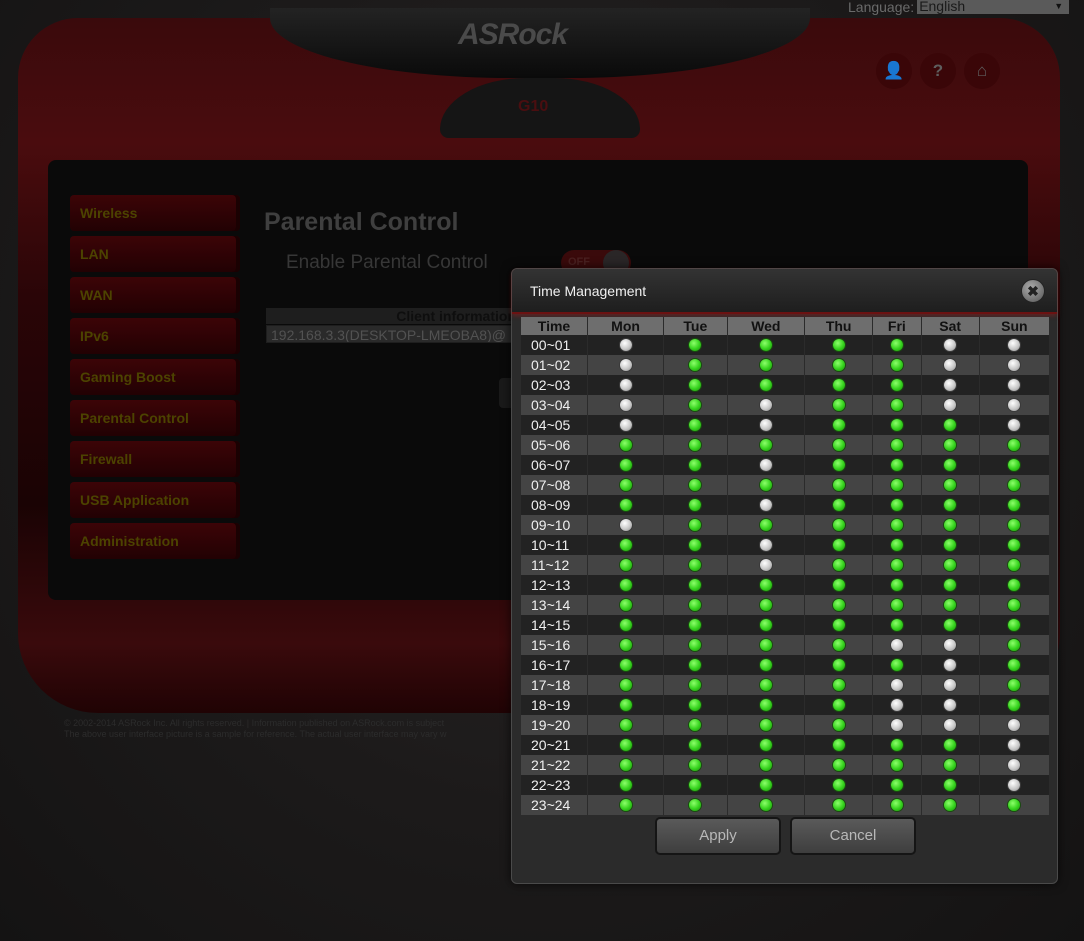 The image size is (1084, 941). Describe the element at coordinates (993, 7) in the screenshot. I see `language-select: English ▼` at that location.